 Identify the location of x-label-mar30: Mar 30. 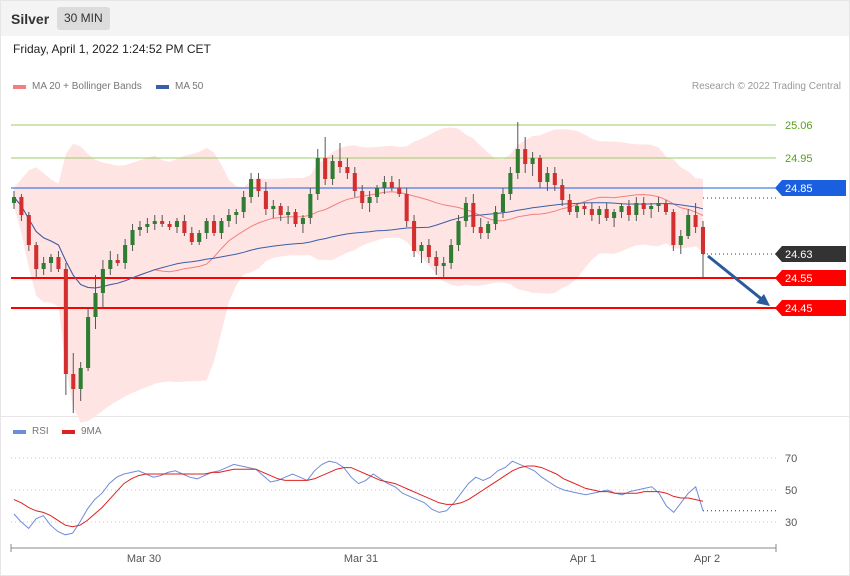
(144, 559).